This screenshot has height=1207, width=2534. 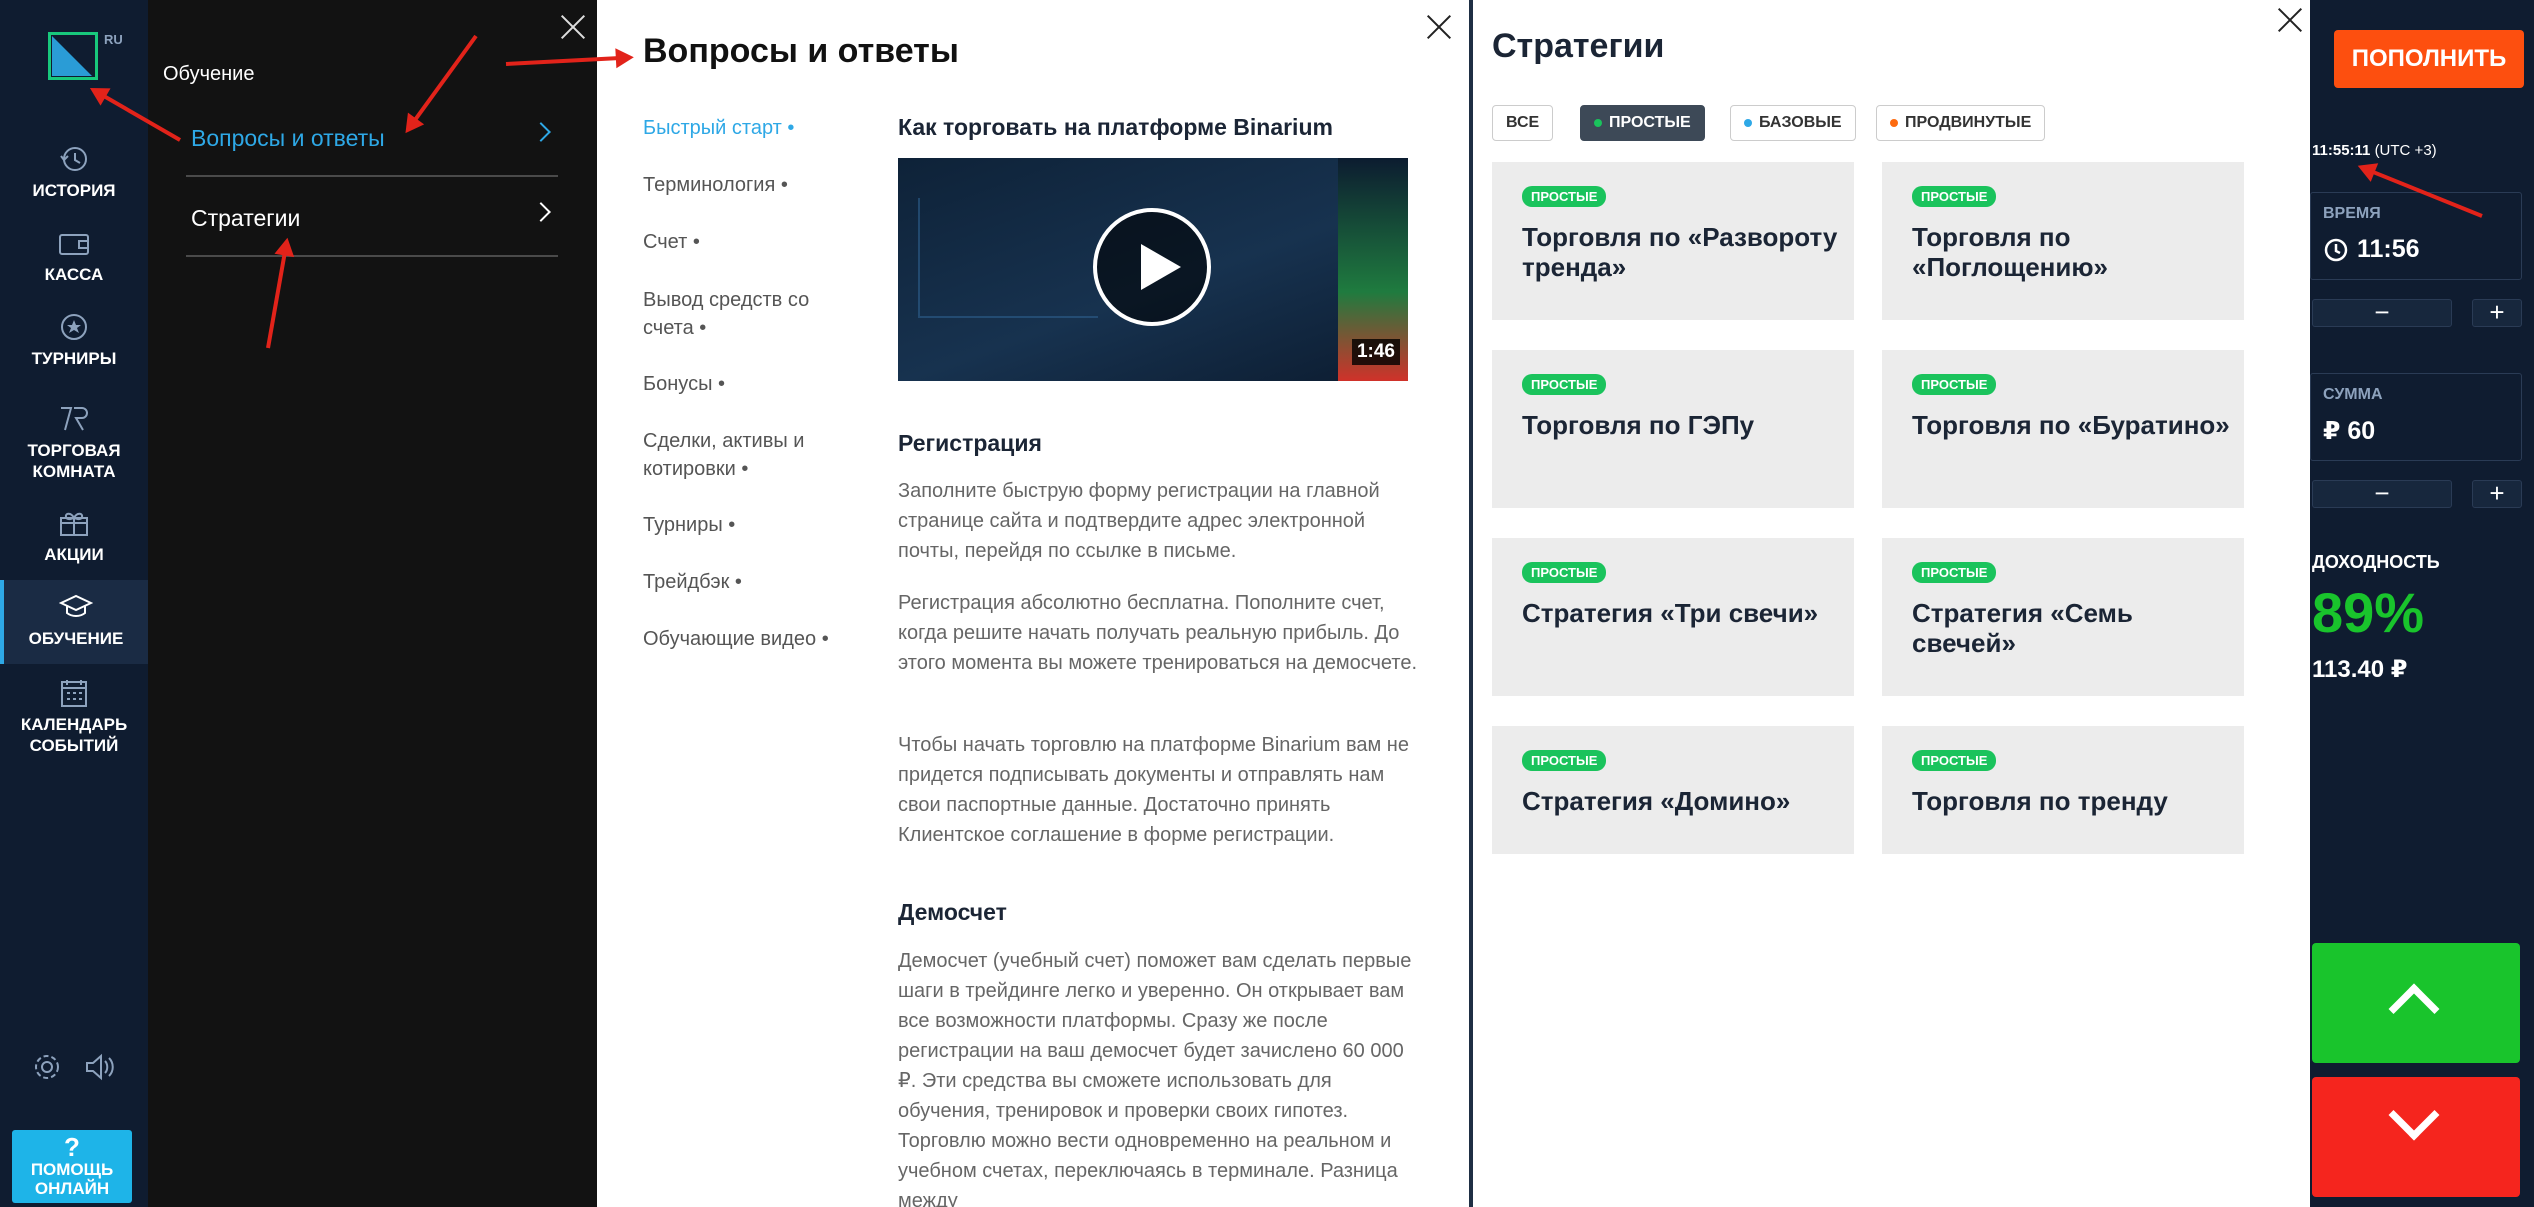 I want to click on sum-caption: СУММА, so click(x=2353, y=394).